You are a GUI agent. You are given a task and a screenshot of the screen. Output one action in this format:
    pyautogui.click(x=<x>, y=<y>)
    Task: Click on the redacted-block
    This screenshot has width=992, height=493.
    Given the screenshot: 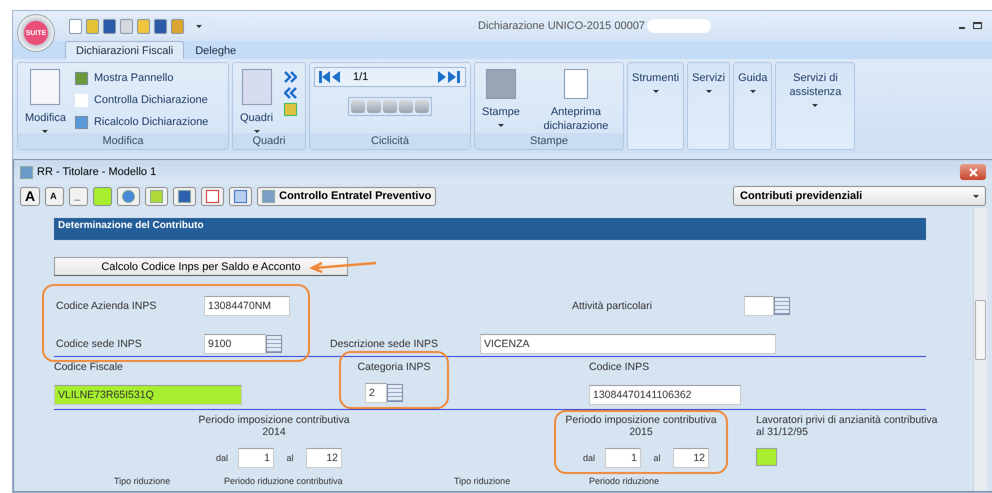 What is the action you would take?
    pyautogui.click(x=678, y=26)
    